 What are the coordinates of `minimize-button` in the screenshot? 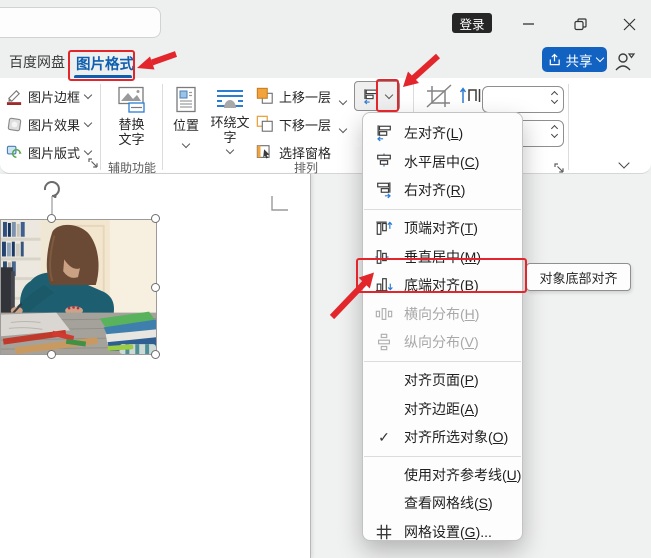 It's located at (529, 24).